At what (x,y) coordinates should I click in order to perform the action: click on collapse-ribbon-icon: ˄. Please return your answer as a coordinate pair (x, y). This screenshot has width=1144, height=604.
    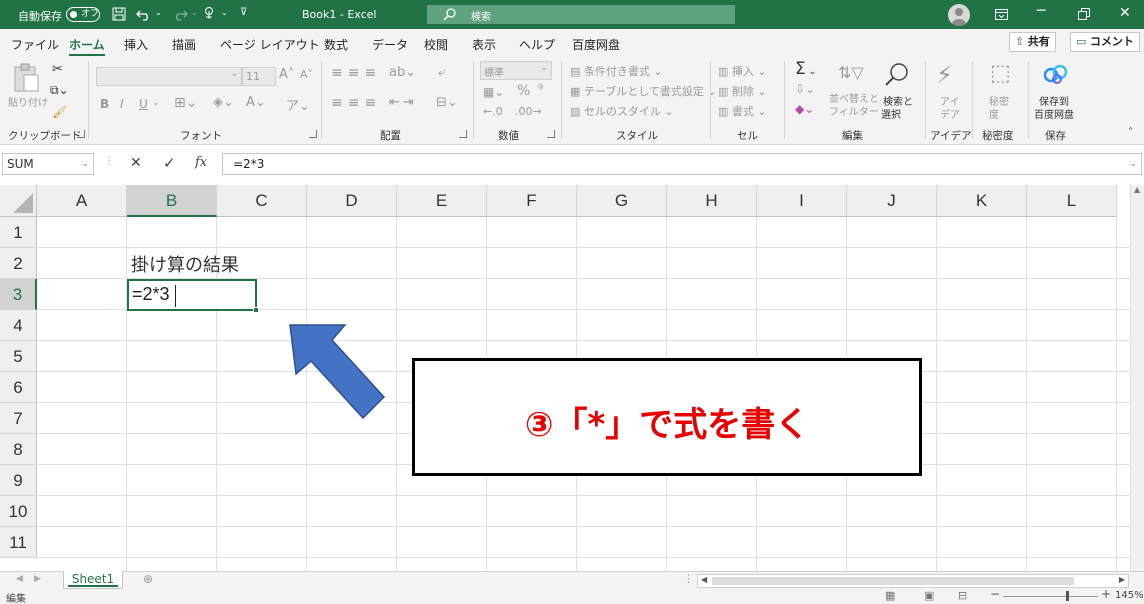
    Looking at the image, I should click on (1130, 132).